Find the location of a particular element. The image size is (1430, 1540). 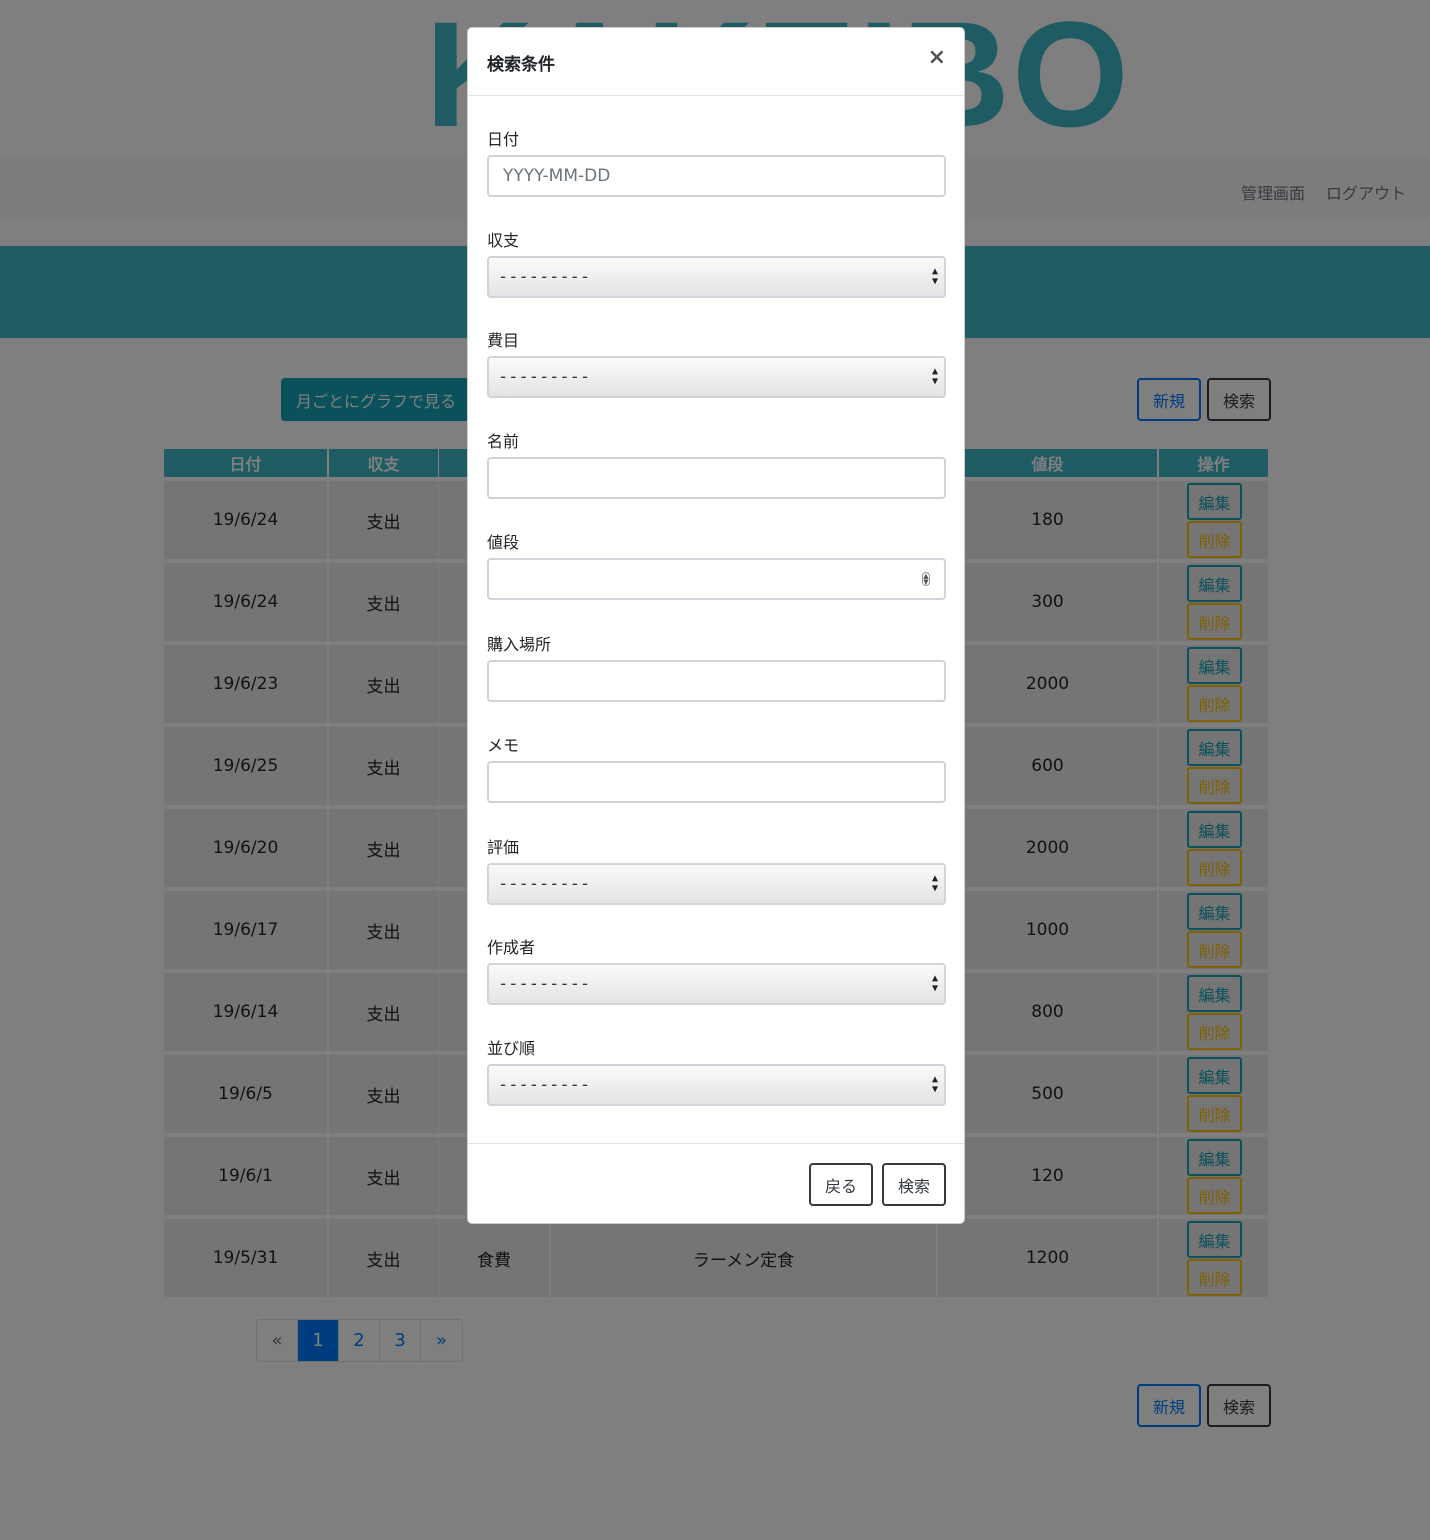

price-input: ▲ ▼ is located at coordinates (716, 579).